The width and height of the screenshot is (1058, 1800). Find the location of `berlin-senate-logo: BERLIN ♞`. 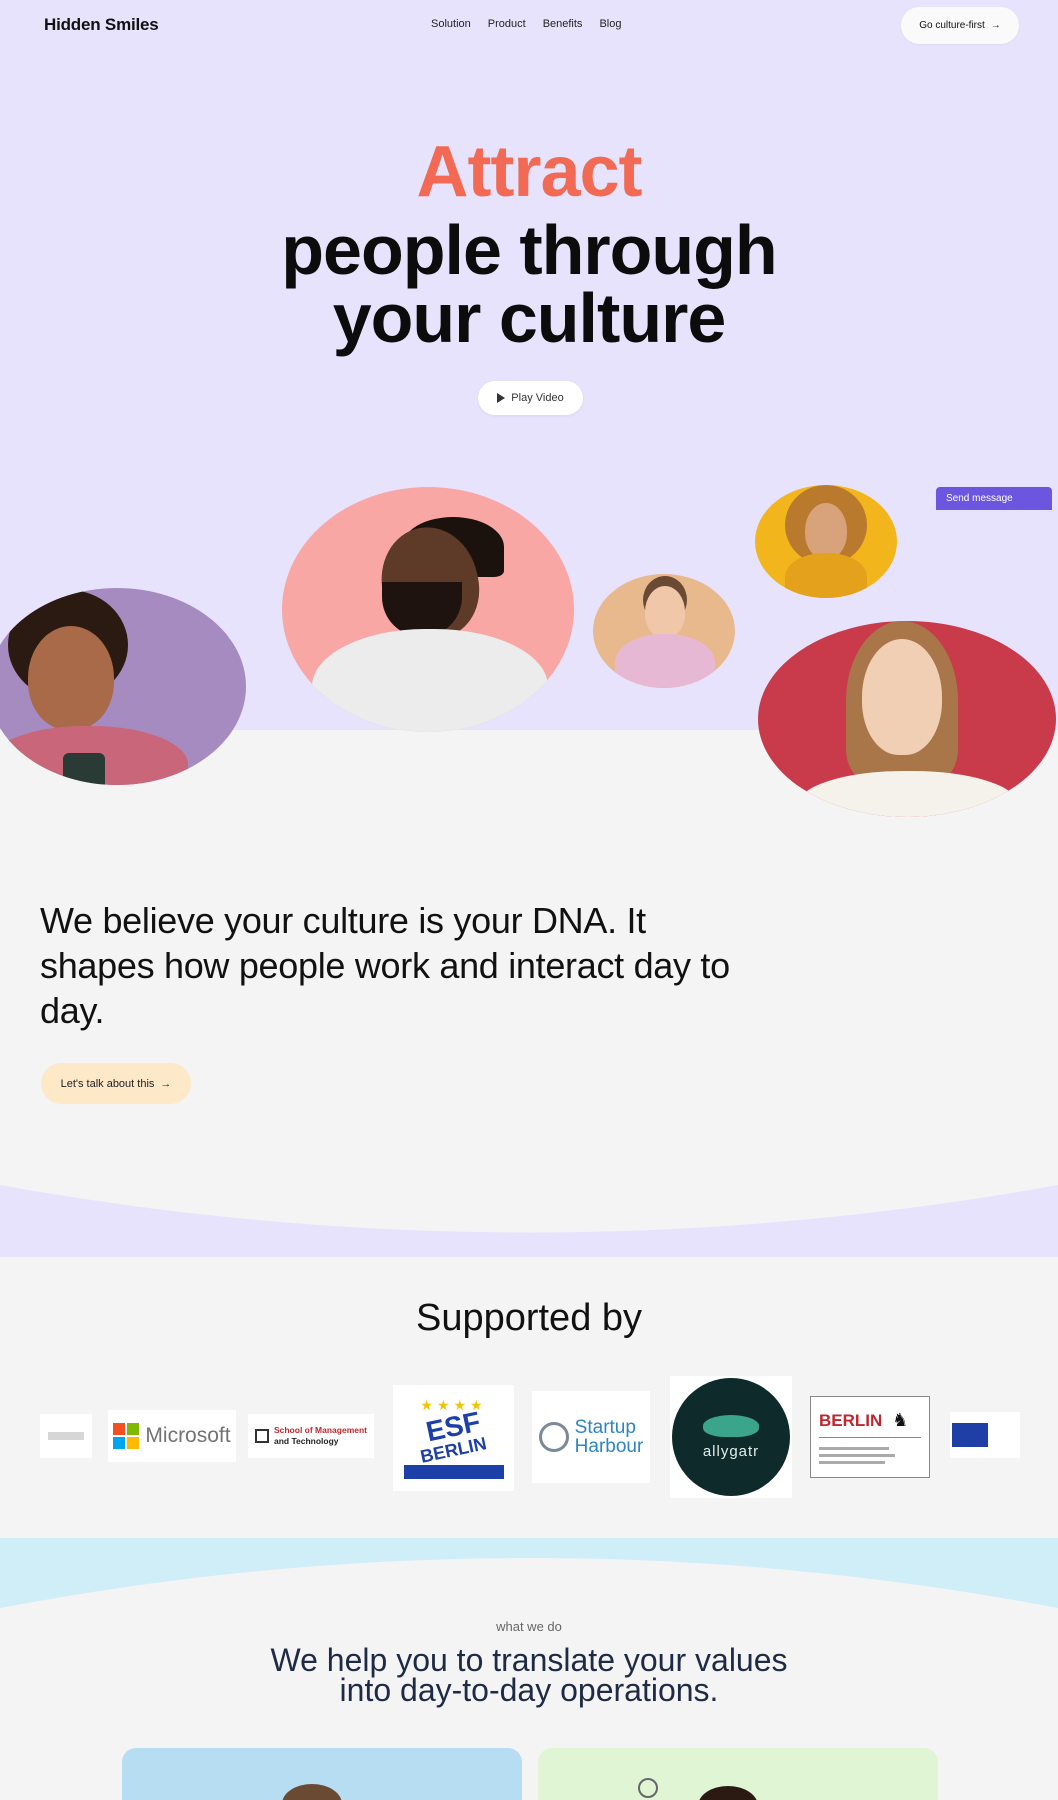

berlin-senate-logo: BERLIN ♞ is located at coordinates (870, 1437).